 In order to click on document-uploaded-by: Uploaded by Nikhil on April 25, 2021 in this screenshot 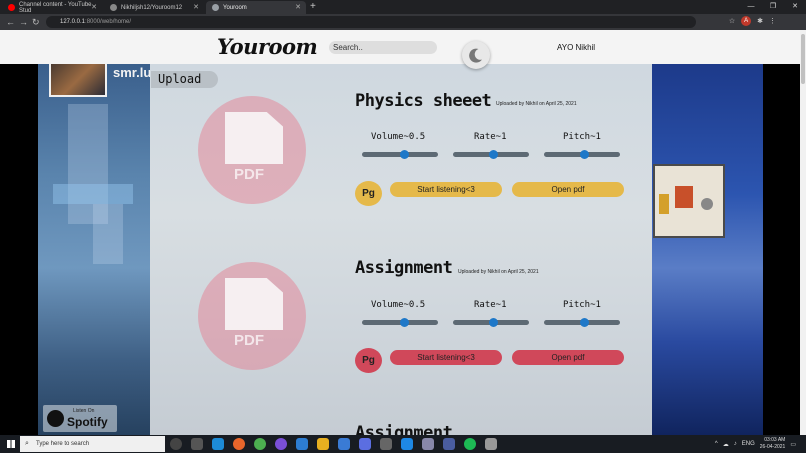, I will do `click(498, 272)`.